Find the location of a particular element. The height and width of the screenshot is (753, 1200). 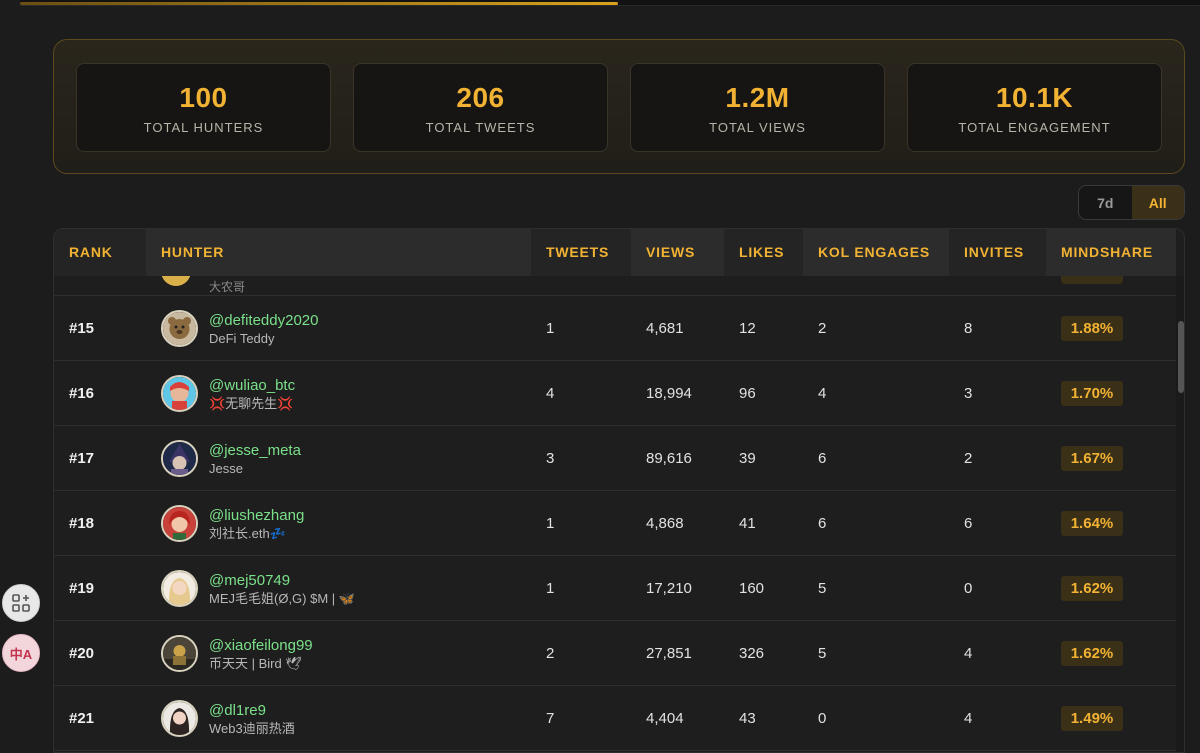

mindshare-badge: 1.62% is located at coordinates (1092, 653).